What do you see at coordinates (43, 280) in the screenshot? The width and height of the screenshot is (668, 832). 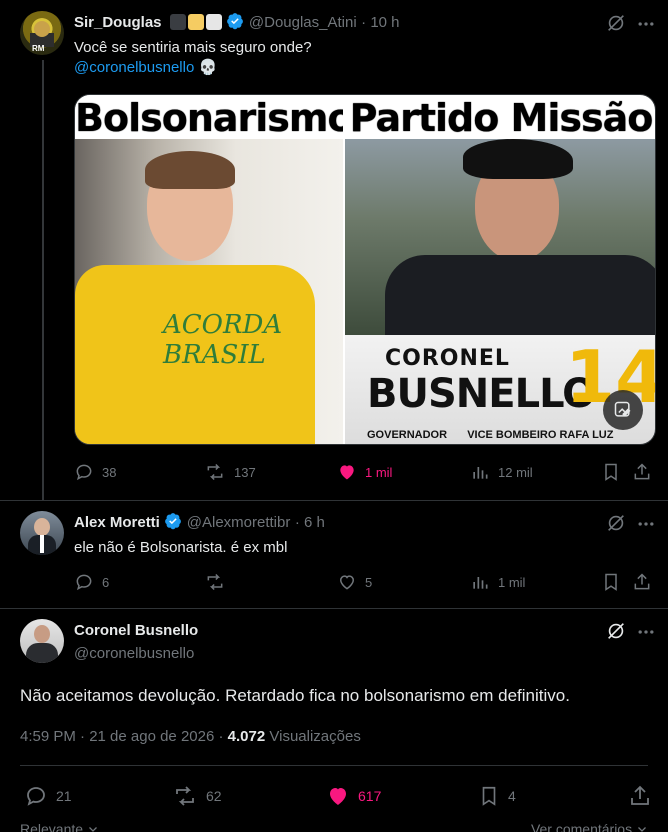 I see `thread-connector` at bounding box center [43, 280].